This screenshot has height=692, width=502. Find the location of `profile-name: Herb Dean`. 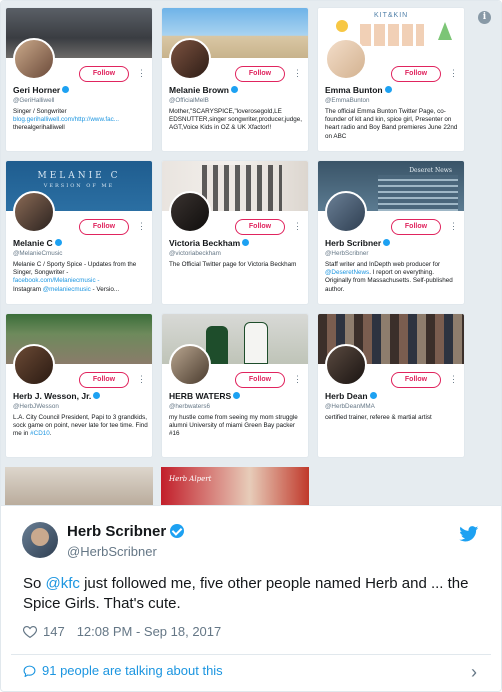

profile-name: Herb Dean is located at coordinates (351, 396).